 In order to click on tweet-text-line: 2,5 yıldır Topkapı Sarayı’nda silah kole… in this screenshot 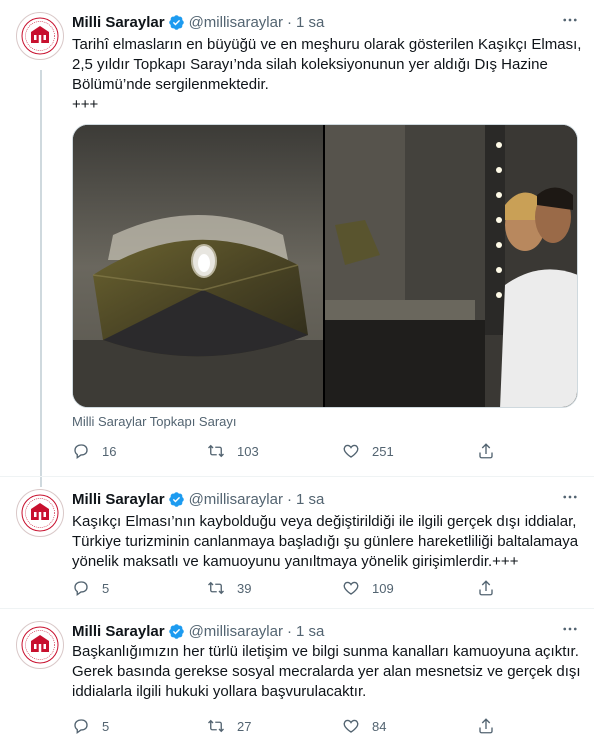, I will do `click(310, 64)`.